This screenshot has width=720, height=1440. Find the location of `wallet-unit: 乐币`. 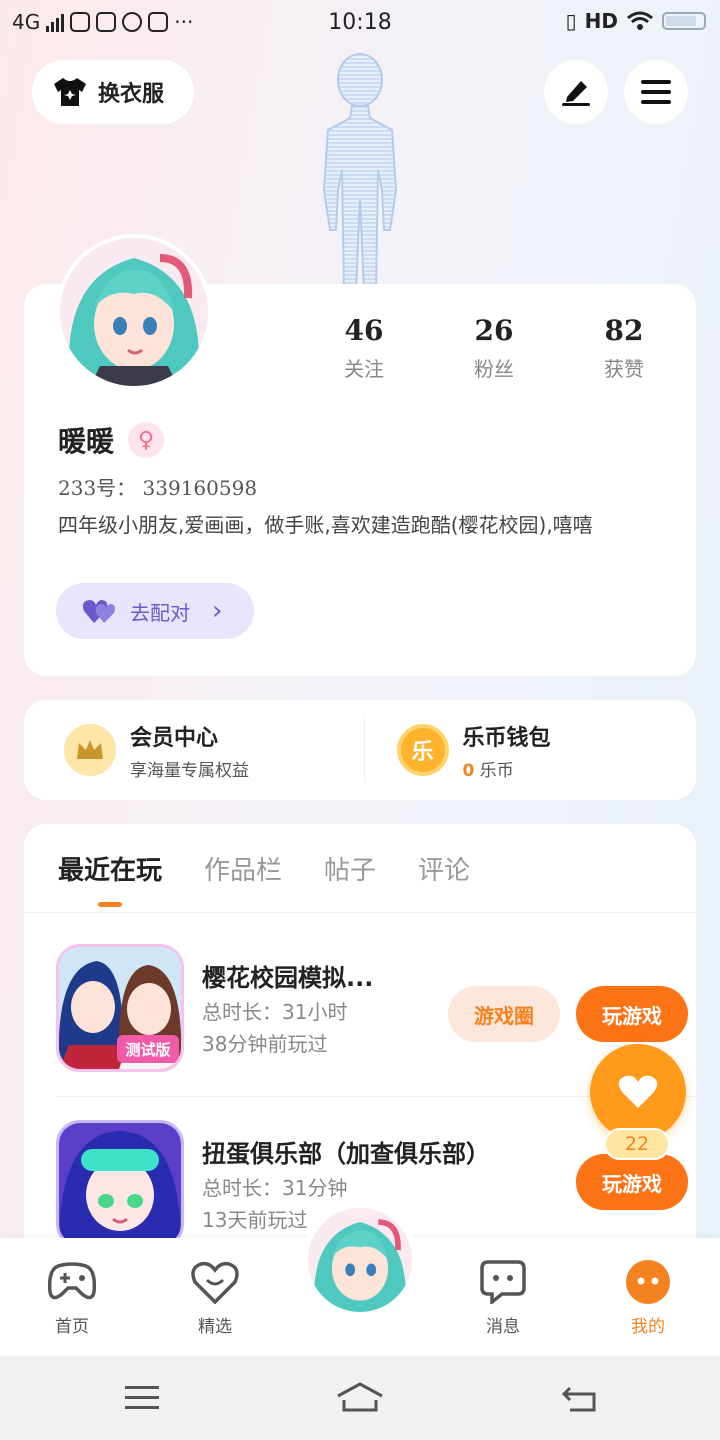

wallet-unit: 乐币 is located at coordinates (496, 770).